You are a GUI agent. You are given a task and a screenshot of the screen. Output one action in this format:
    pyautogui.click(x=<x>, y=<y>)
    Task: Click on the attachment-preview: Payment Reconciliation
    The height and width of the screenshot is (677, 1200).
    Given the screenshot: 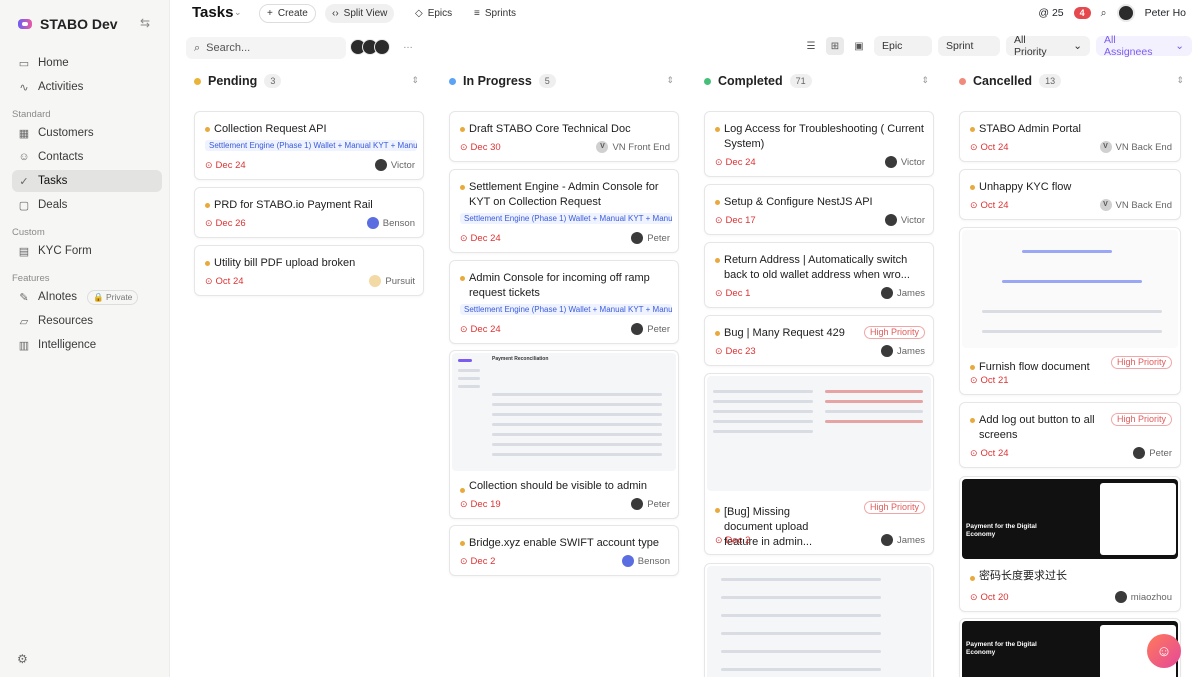 What is the action you would take?
    pyautogui.click(x=564, y=412)
    